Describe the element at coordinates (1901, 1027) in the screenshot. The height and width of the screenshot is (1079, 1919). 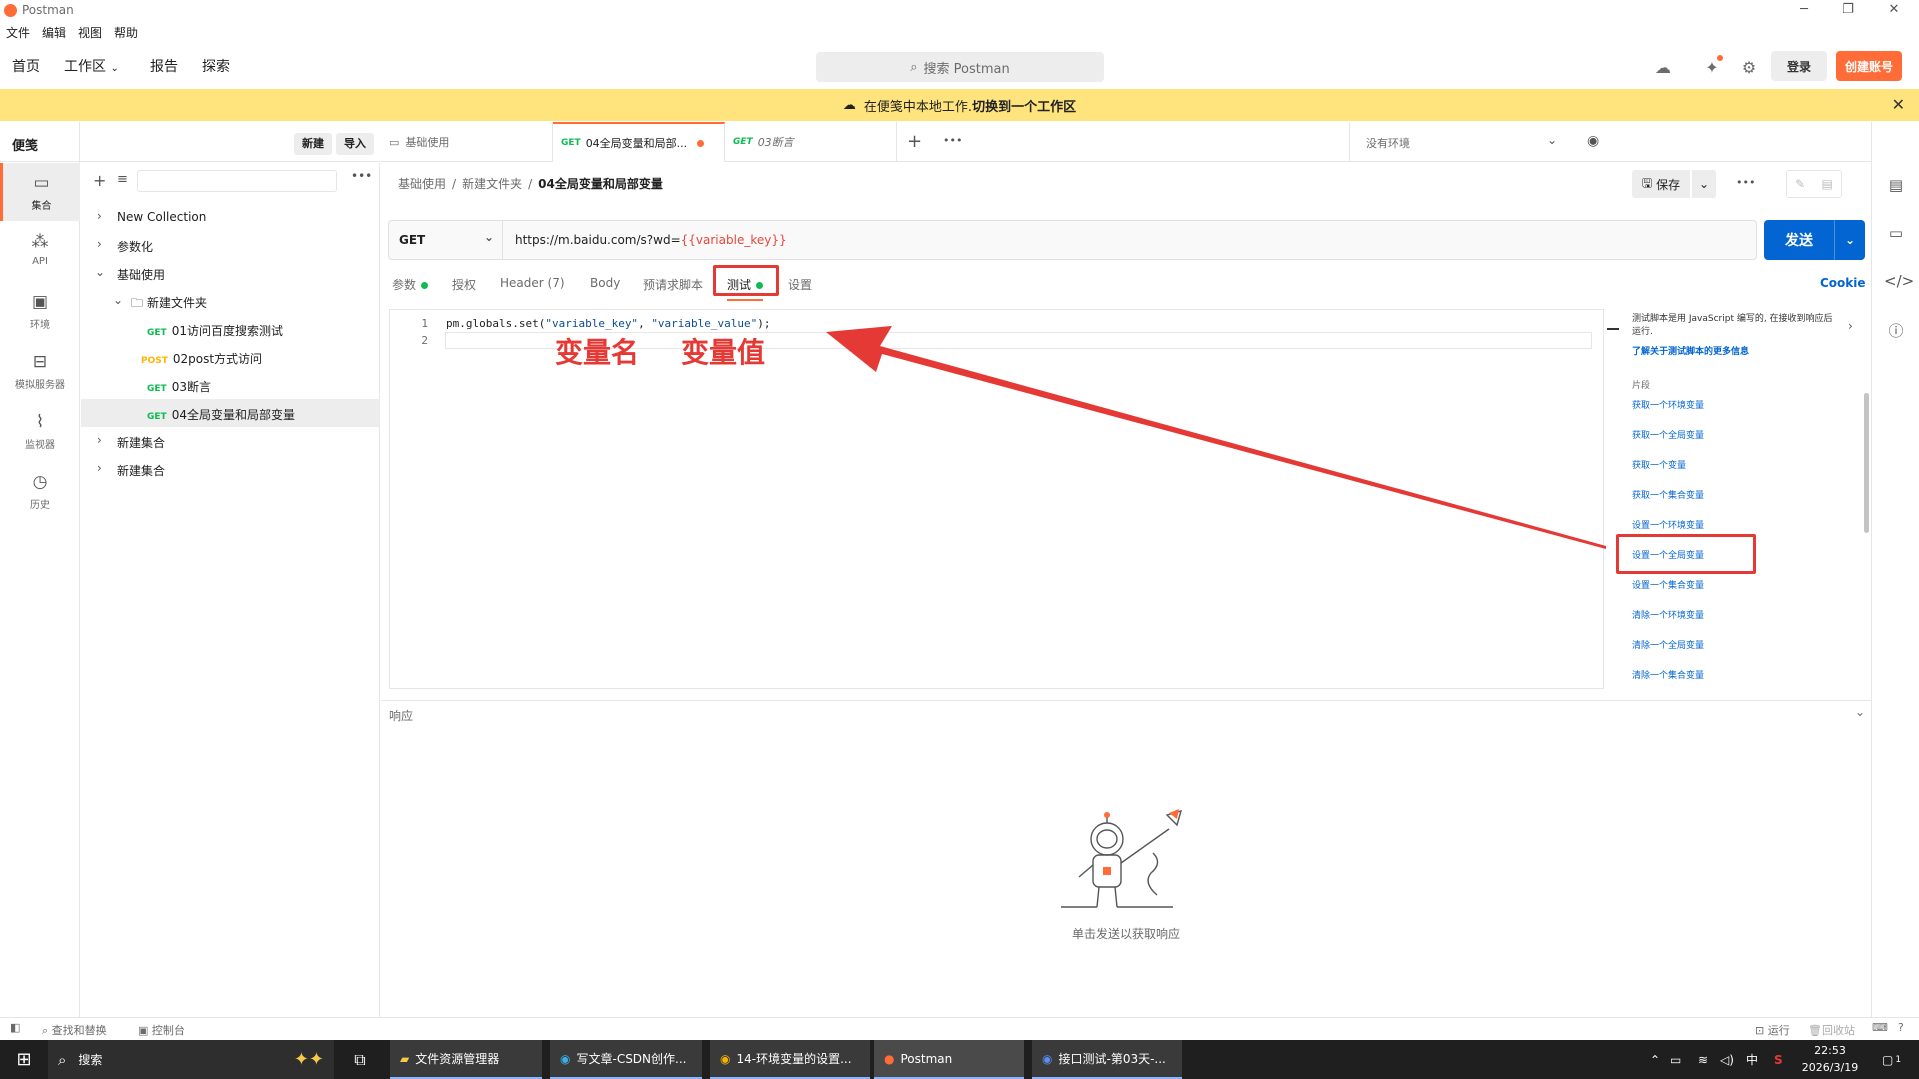
I see `help-icon: ?` at that location.